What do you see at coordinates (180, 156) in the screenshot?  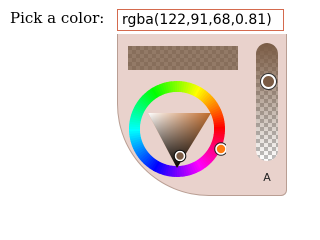 I see `color-selection-handle` at bounding box center [180, 156].